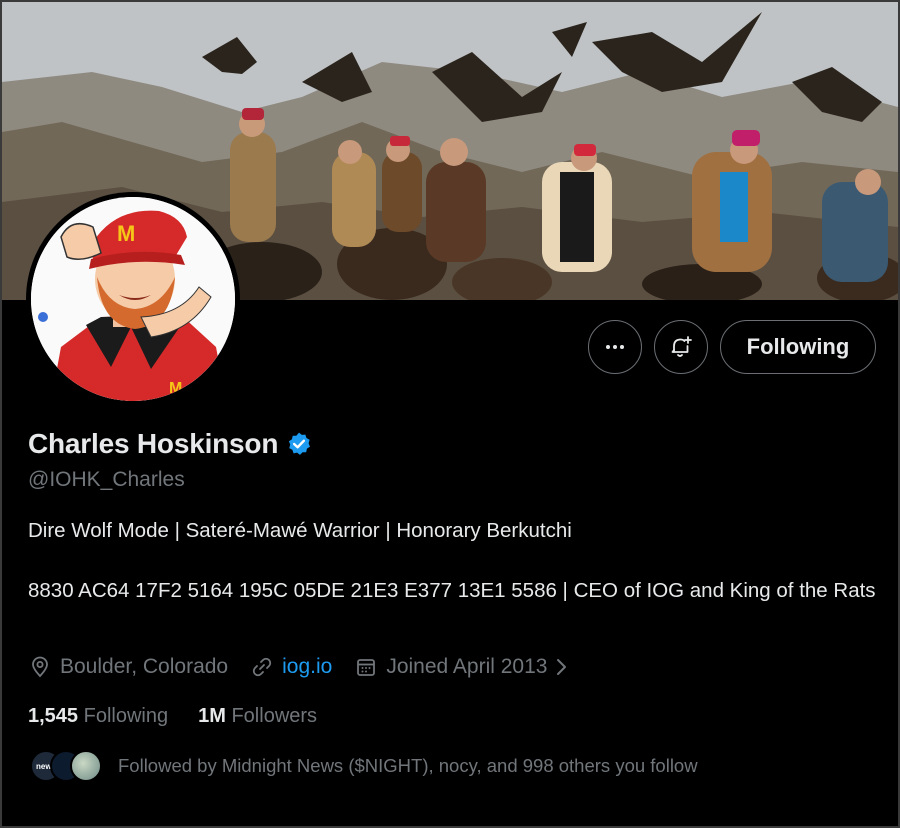 The image size is (900, 828). I want to click on followers-stat: 1M Followers, so click(257, 716).